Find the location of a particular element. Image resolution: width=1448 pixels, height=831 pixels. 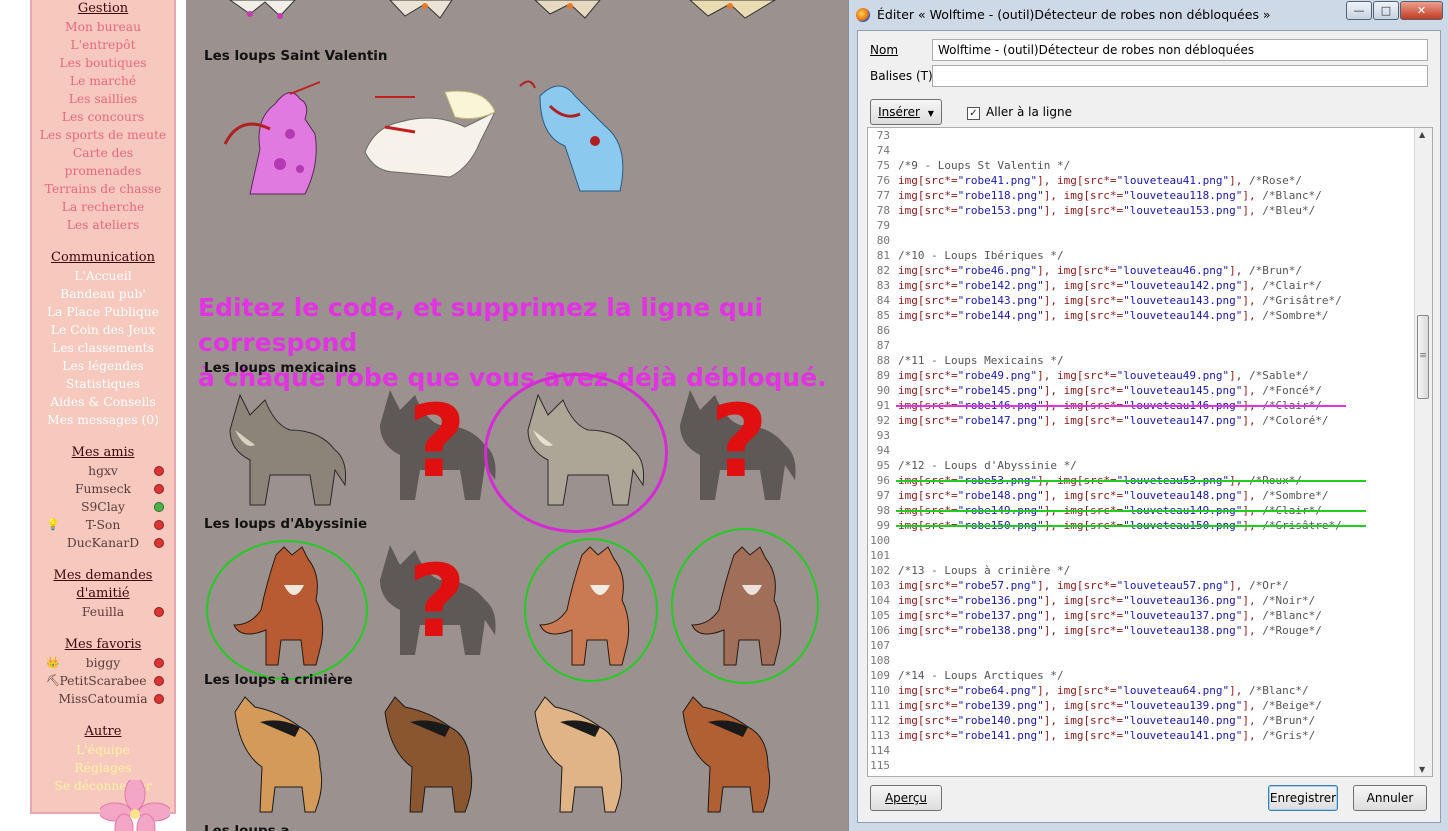

sidebar-item-communication-5: Les légendes is located at coordinates (103, 366).